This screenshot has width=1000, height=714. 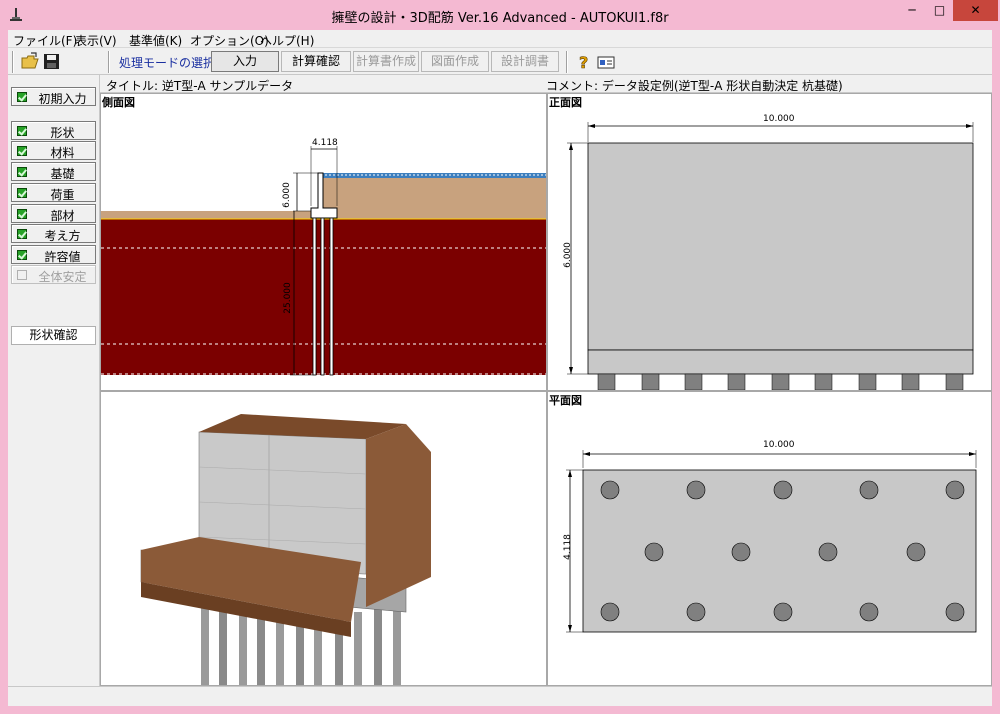 I want to click on help-icon: ?, so click(x=584, y=62).